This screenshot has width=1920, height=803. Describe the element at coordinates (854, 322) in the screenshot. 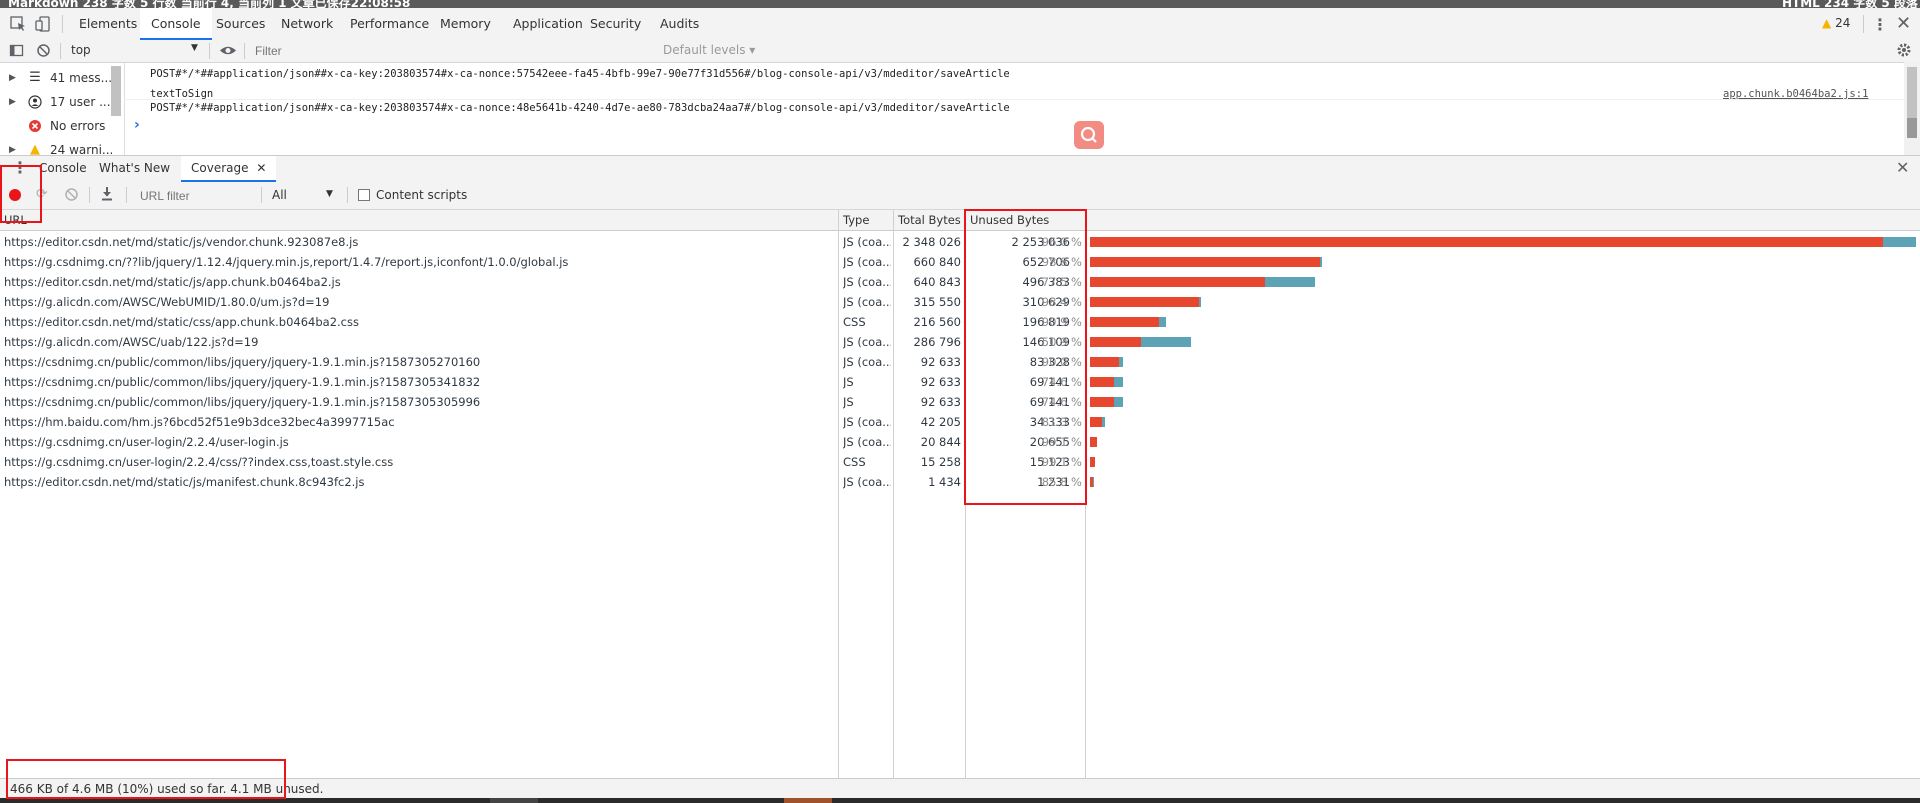

I see `row-type: CSS` at that location.